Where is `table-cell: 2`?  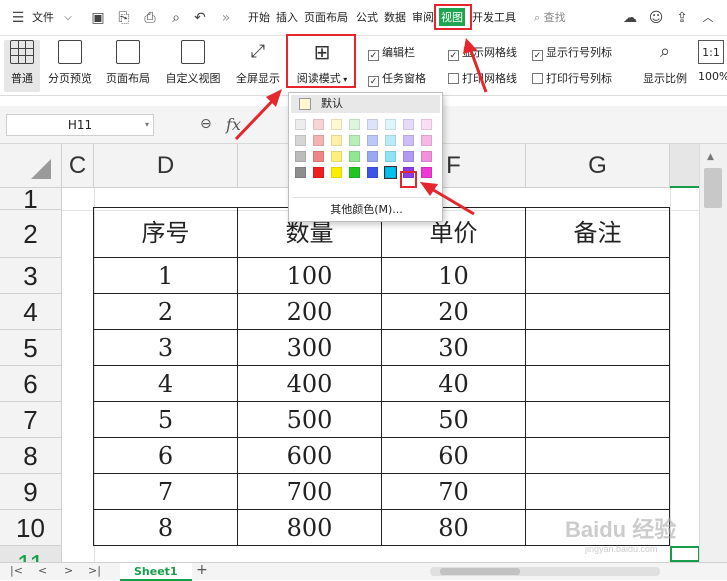
table-cell: 2 is located at coordinates (166, 312).